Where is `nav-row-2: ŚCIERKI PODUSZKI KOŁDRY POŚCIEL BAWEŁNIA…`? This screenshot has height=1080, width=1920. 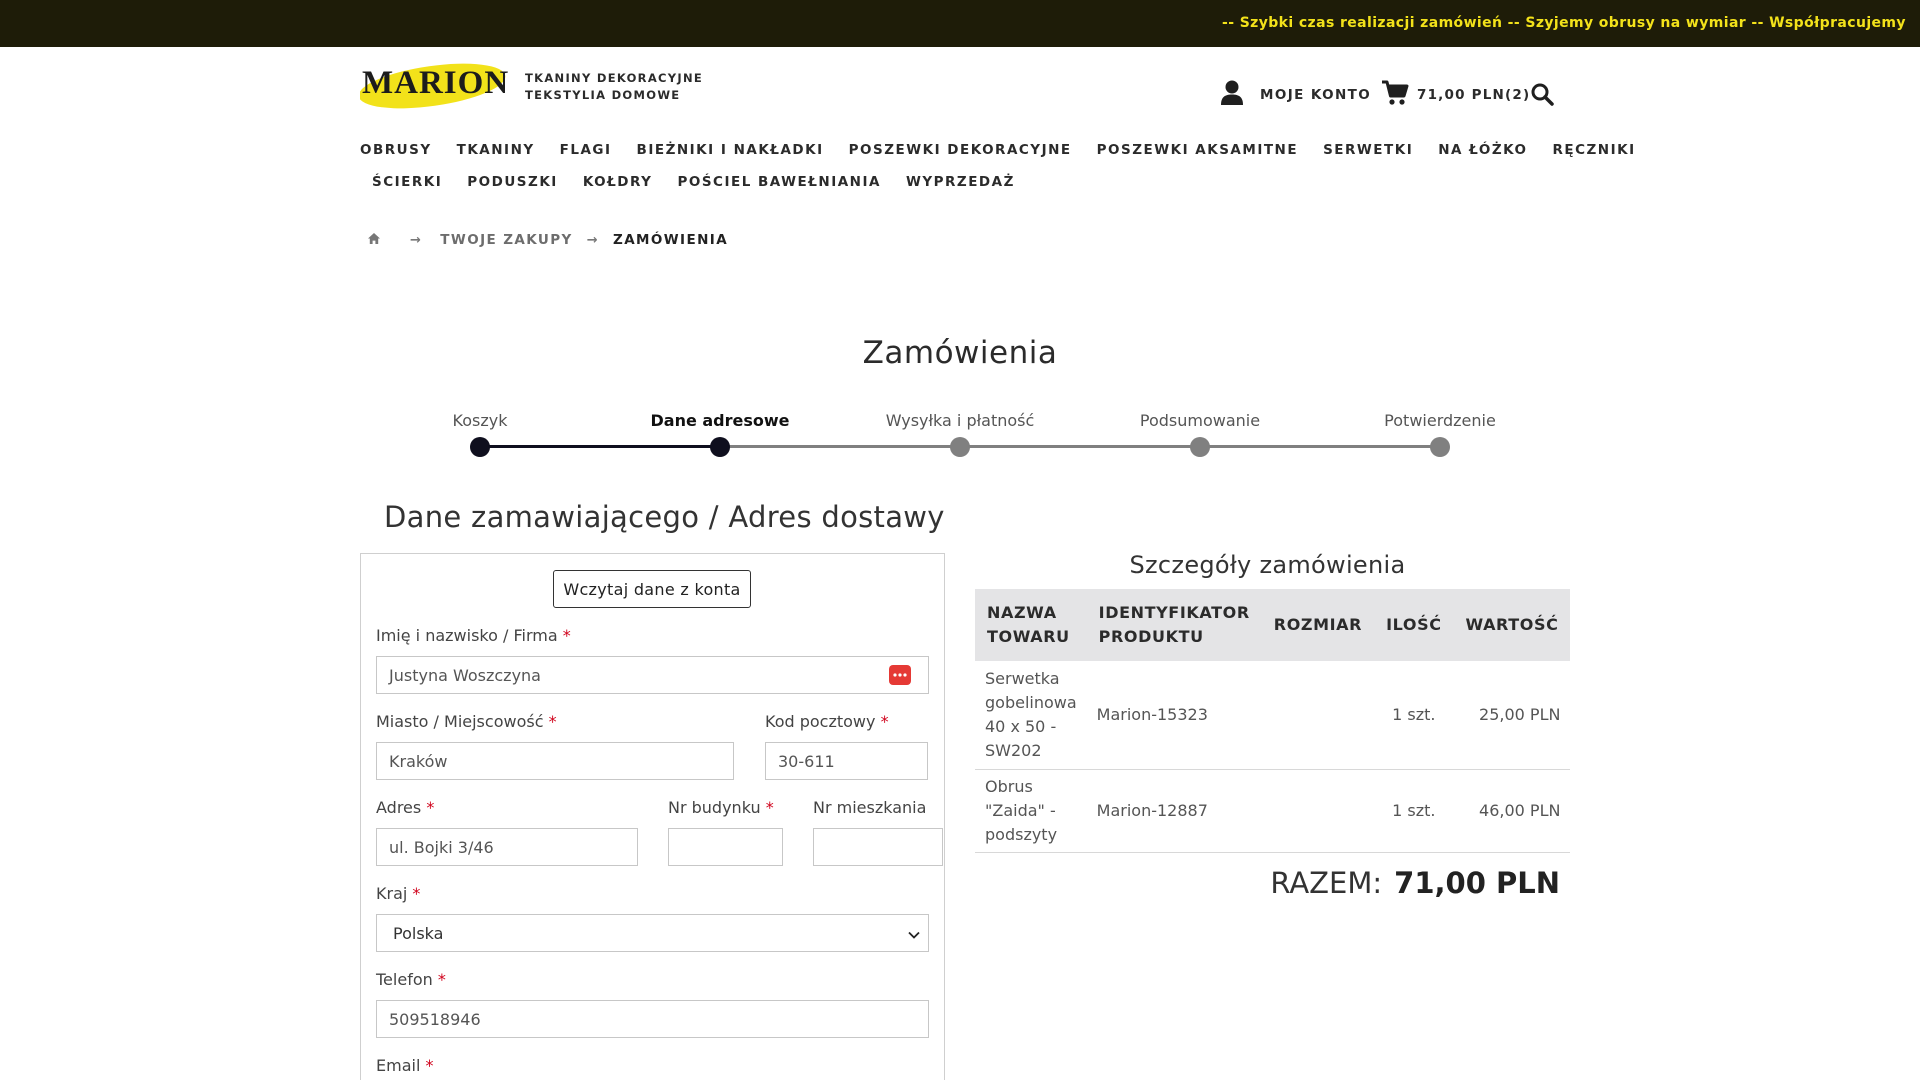
nav-row-2: ŚCIERKI PODUSZKI KOŁDRY POŚCIEL BAWEŁNIA… is located at coordinates (960, 182).